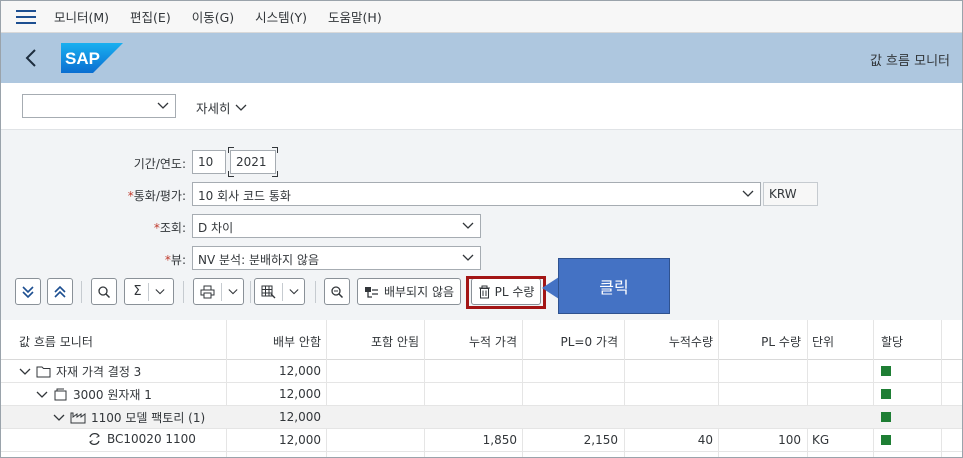 The height and width of the screenshot is (458, 963). Describe the element at coordinates (56, 341) in the screenshot. I see `col-header-monitor: 값 흐름 모니터` at that location.